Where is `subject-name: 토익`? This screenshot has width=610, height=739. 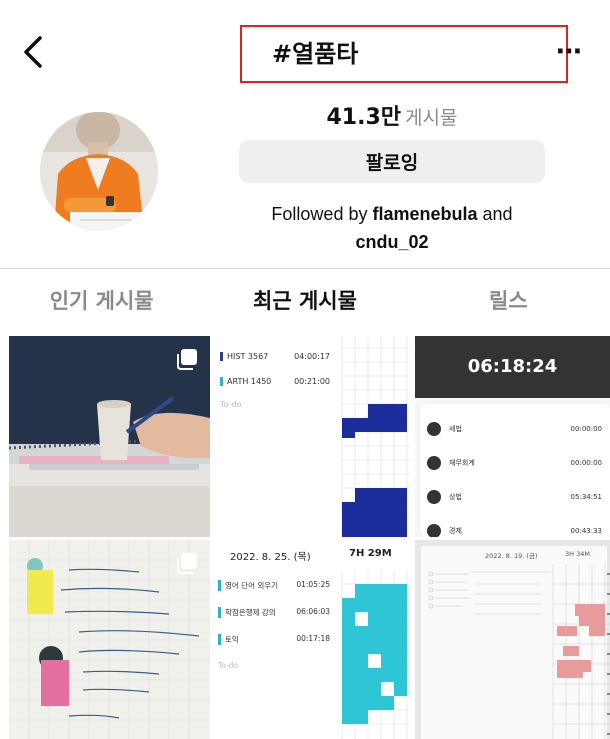
subject-name: 토익 is located at coordinates (228, 639).